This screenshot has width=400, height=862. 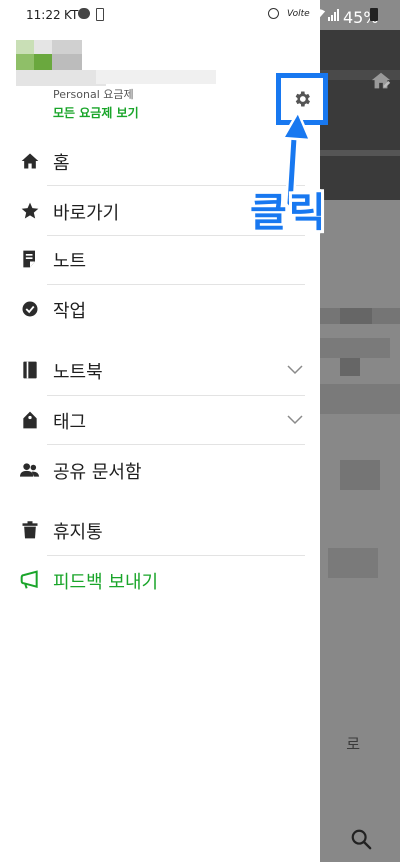 I want to click on menu-item-tasks: 작업, so click(x=160, y=309).